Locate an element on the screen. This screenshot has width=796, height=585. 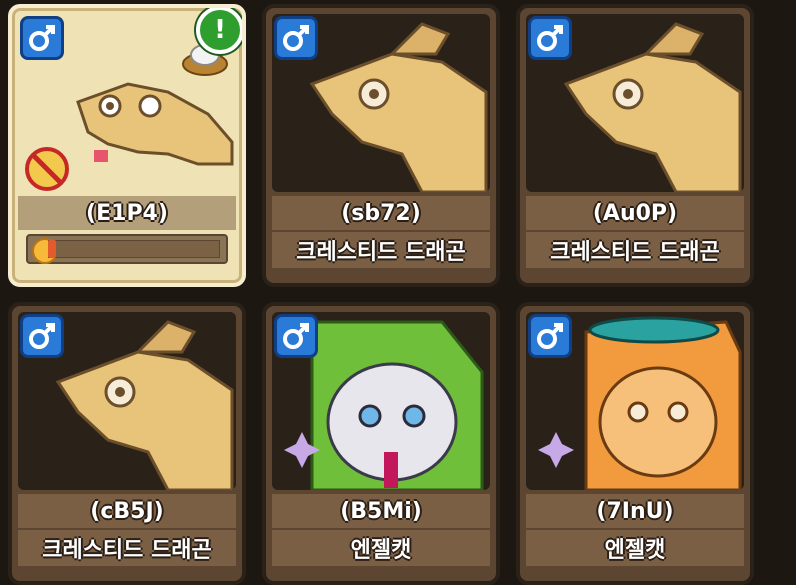
growth-progress-bar is located at coordinates (127, 249).